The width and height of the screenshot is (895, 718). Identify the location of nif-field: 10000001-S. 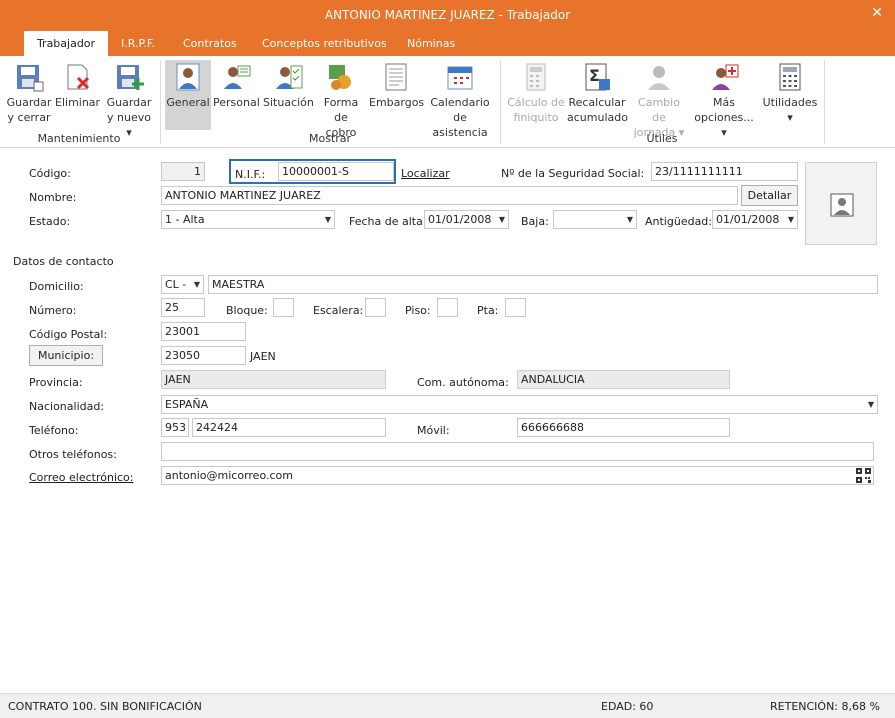
(336, 171).